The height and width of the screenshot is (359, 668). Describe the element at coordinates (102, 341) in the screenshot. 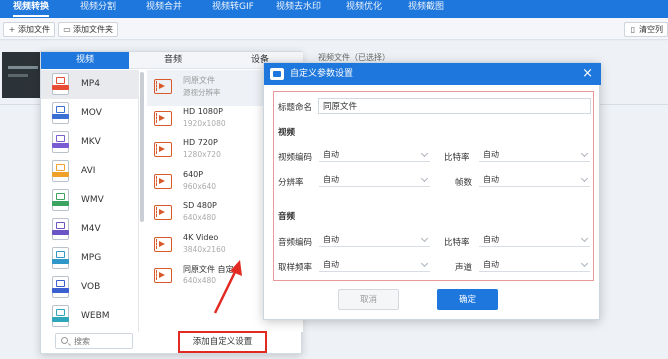

I see `search-input` at that location.